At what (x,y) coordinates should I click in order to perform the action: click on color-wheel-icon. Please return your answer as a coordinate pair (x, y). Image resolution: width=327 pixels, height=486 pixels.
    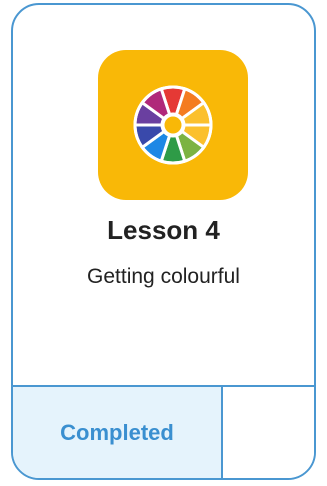
    Looking at the image, I should click on (173, 125).